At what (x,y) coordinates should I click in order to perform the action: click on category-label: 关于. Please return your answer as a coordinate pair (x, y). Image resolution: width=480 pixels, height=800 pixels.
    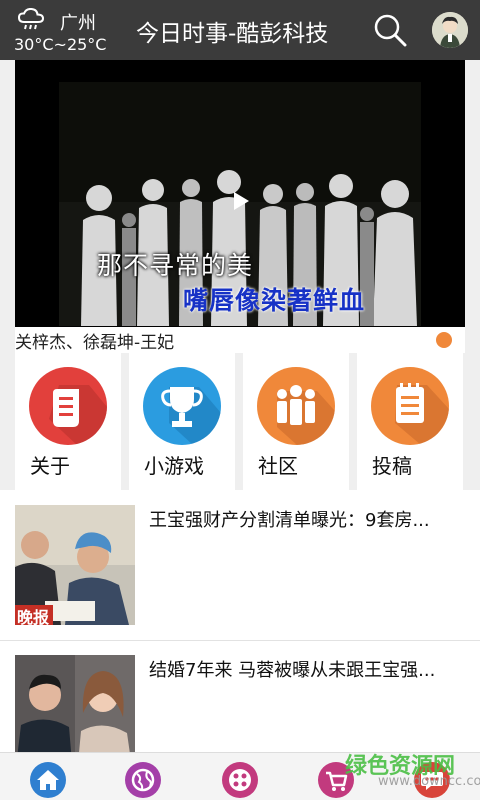
    Looking at the image, I should click on (50, 466).